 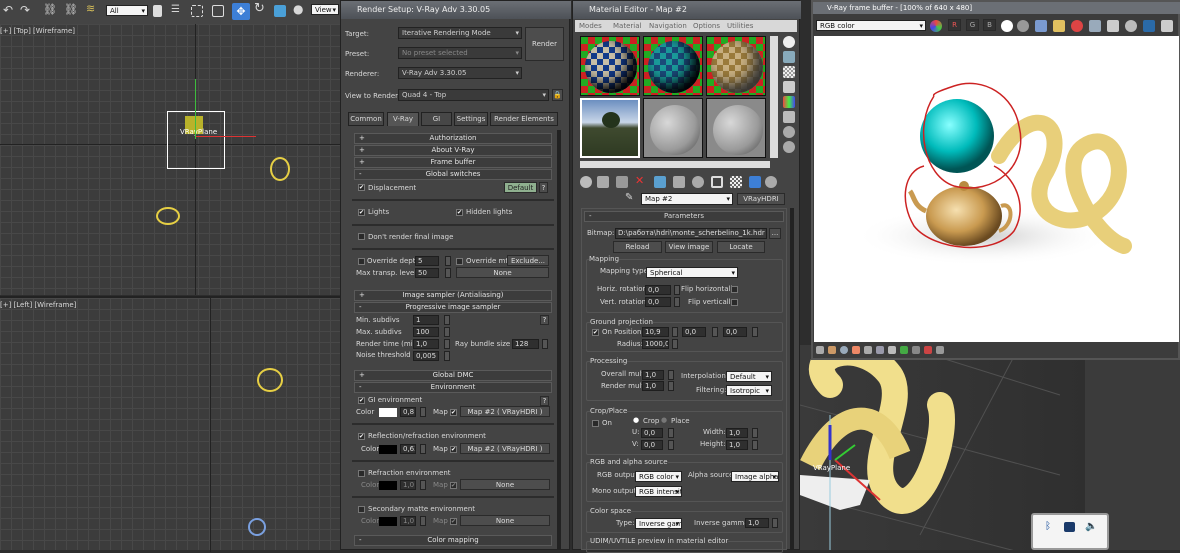 What do you see at coordinates (655, 332) in the screenshot?
I see `ground-position-x-field: 10,9` at bounding box center [655, 332].